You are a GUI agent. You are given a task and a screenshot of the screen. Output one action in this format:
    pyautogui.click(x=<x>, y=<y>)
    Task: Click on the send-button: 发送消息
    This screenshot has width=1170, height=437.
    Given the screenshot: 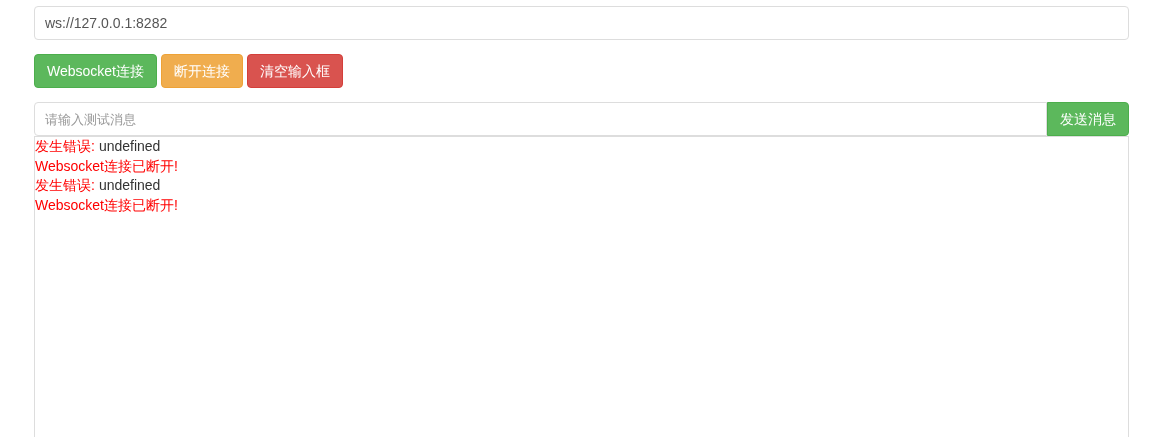 What is the action you would take?
    pyautogui.click(x=1088, y=119)
    